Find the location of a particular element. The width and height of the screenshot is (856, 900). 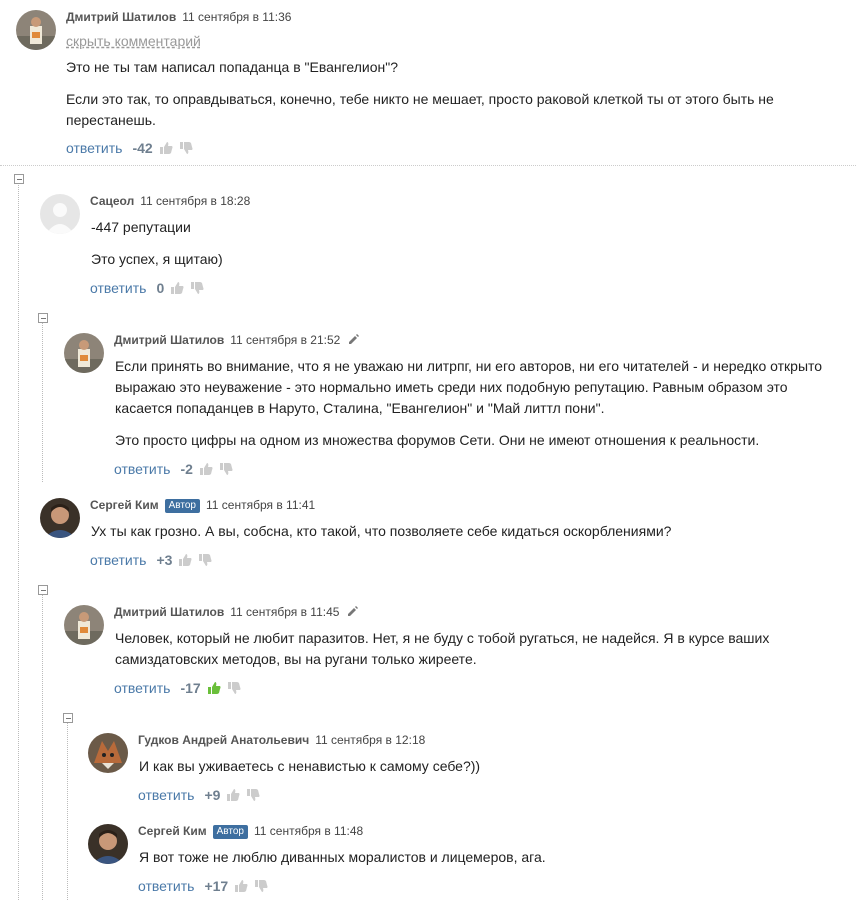

comment-text: Это успех, я щитаю) is located at coordinates (157, 259).